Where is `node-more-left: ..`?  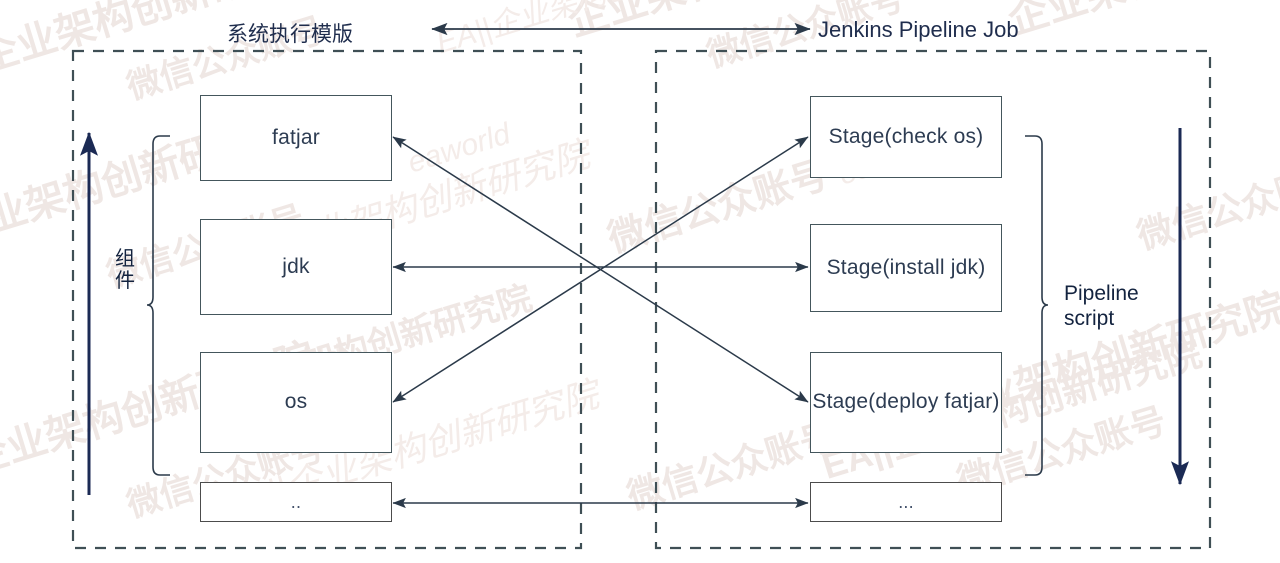
node-more-left: .. is located at coordinates (296, 502).